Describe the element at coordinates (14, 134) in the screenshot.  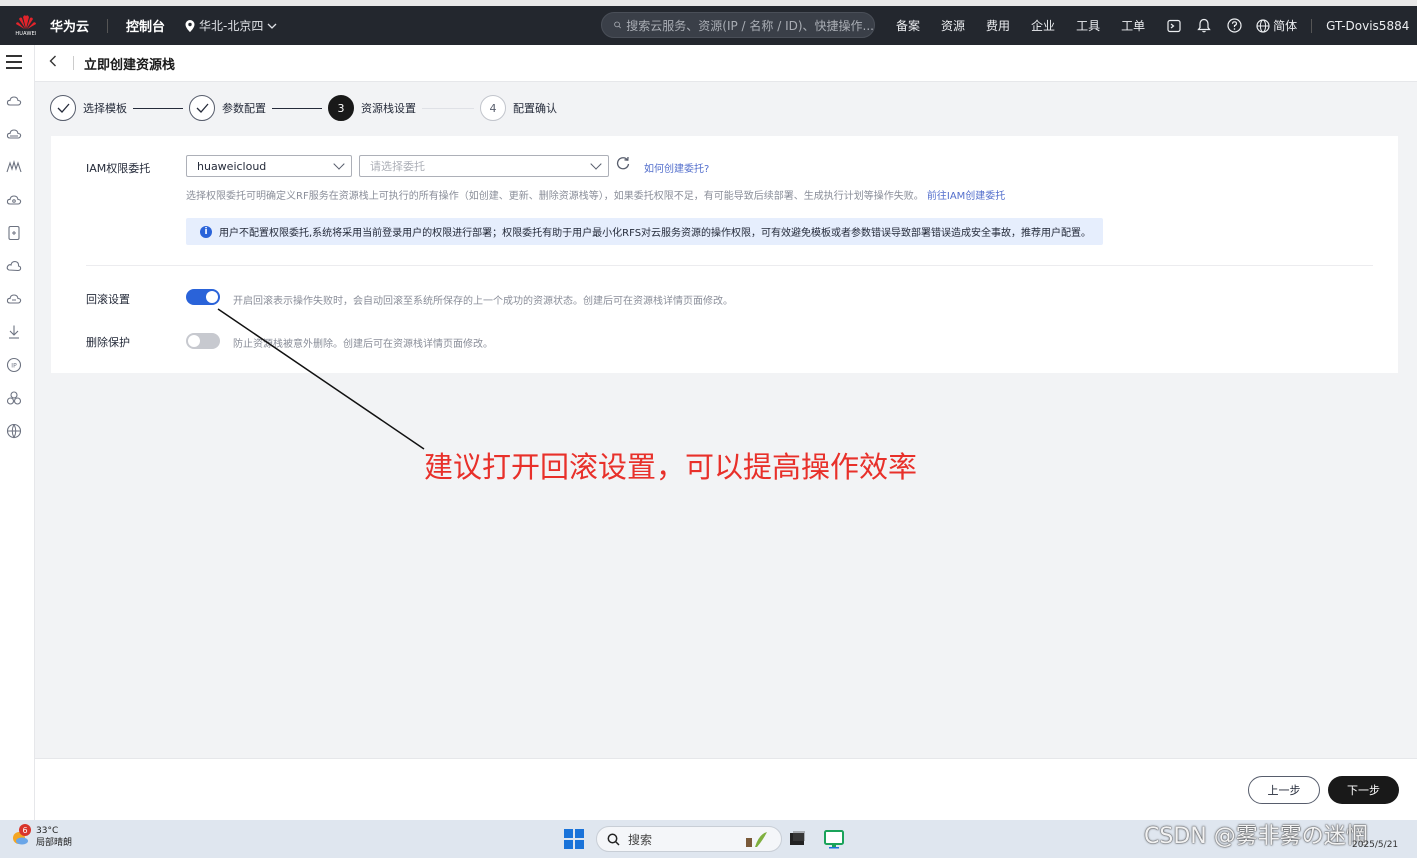
I see `cloud-database-icon` at that location.